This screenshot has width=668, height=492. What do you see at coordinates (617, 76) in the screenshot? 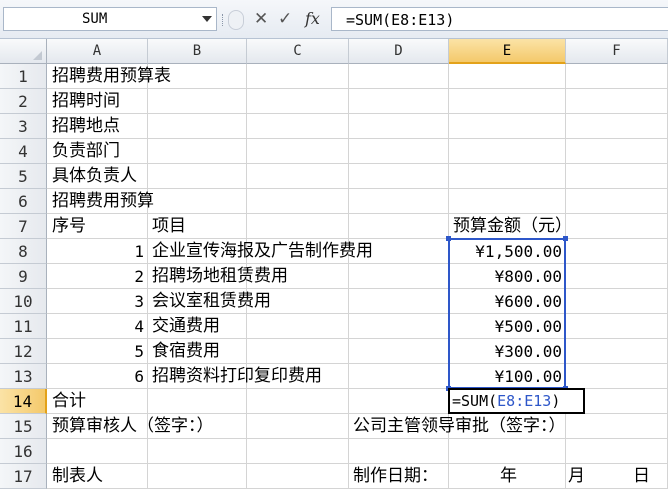
I see `cell-f1` at bounding box center [617, 76].